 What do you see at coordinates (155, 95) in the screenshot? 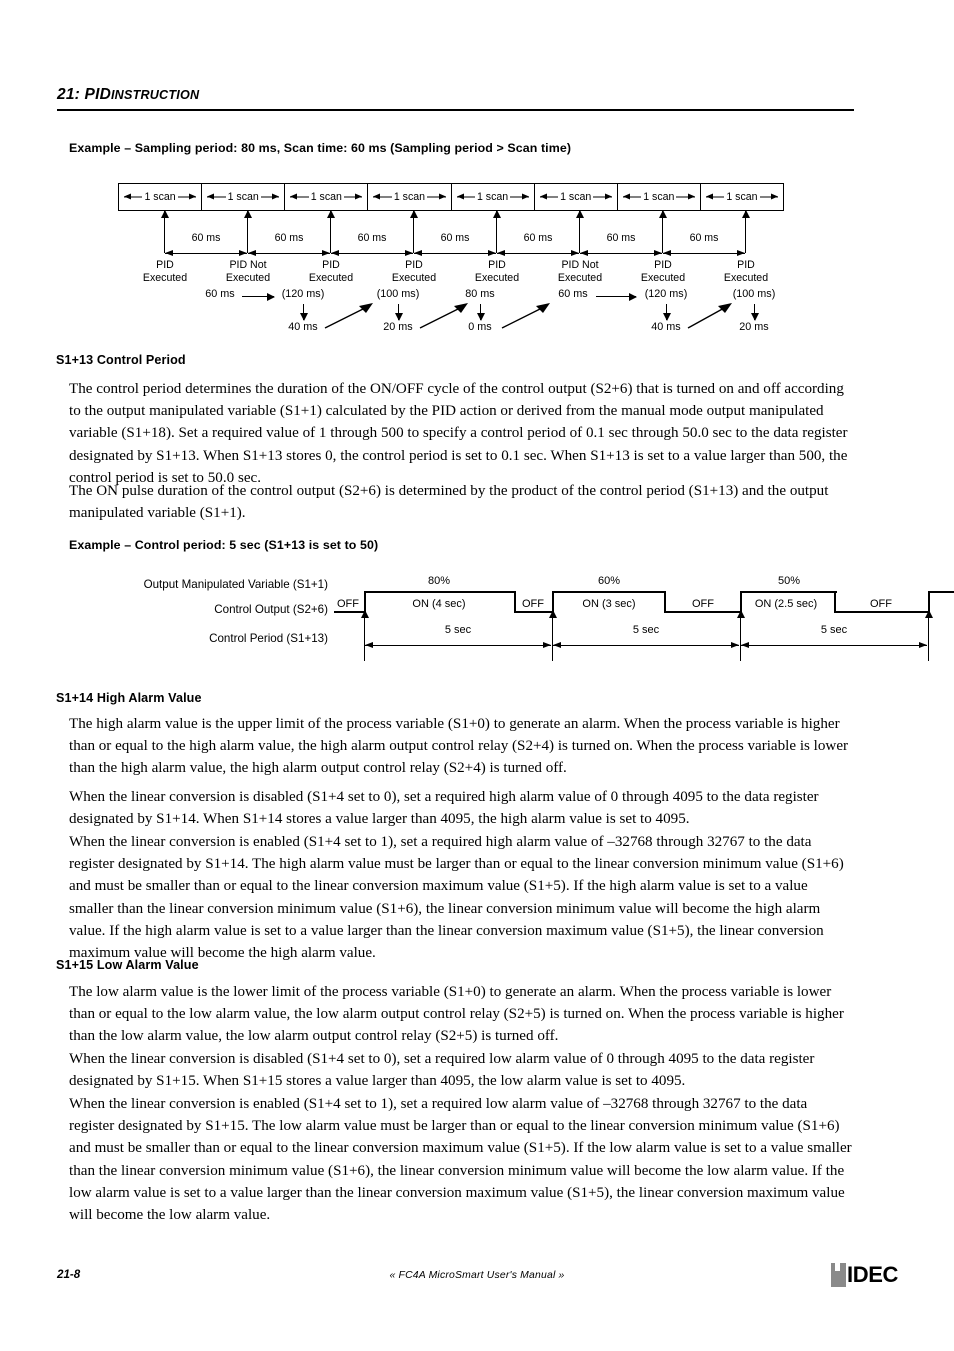
I see `chapter-title-rest: INSTRUCTION` at bounding box center [155, 95].